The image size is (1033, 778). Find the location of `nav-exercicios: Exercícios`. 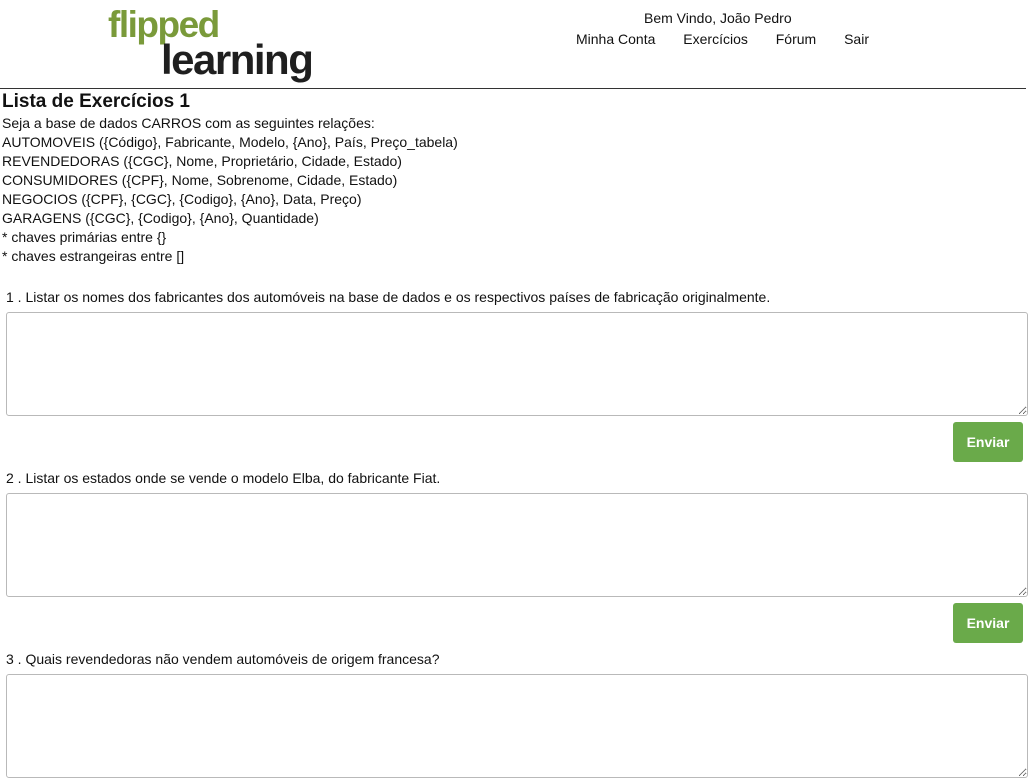

nav-exercicios: Exercícios is located at coordinates (715, 39).